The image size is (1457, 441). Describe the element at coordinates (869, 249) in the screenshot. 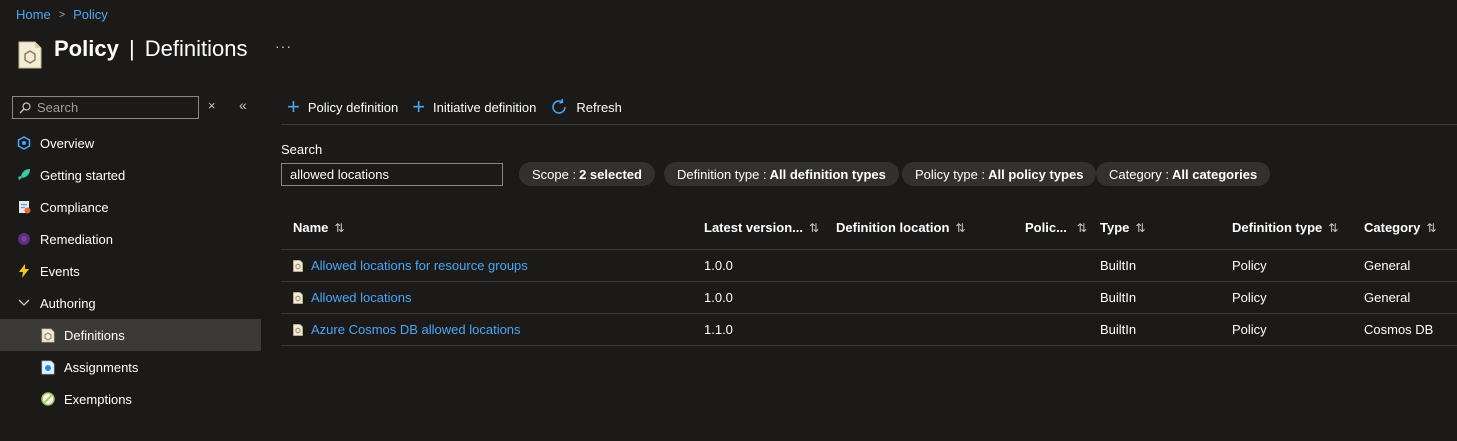

I see `table-header-divider` at that location.